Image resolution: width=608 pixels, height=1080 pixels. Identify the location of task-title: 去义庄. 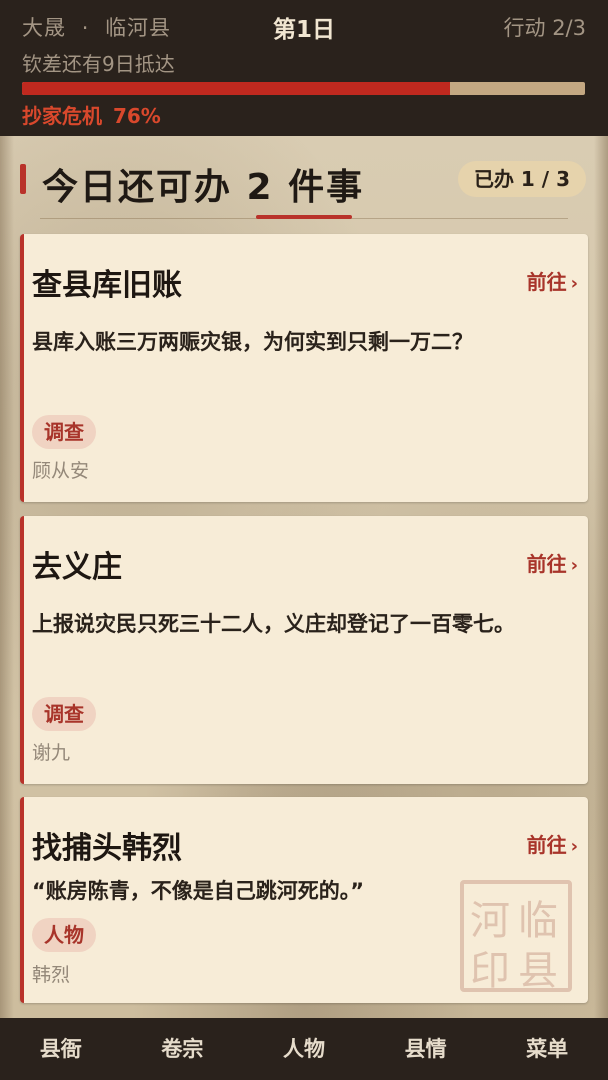
(77, 567).